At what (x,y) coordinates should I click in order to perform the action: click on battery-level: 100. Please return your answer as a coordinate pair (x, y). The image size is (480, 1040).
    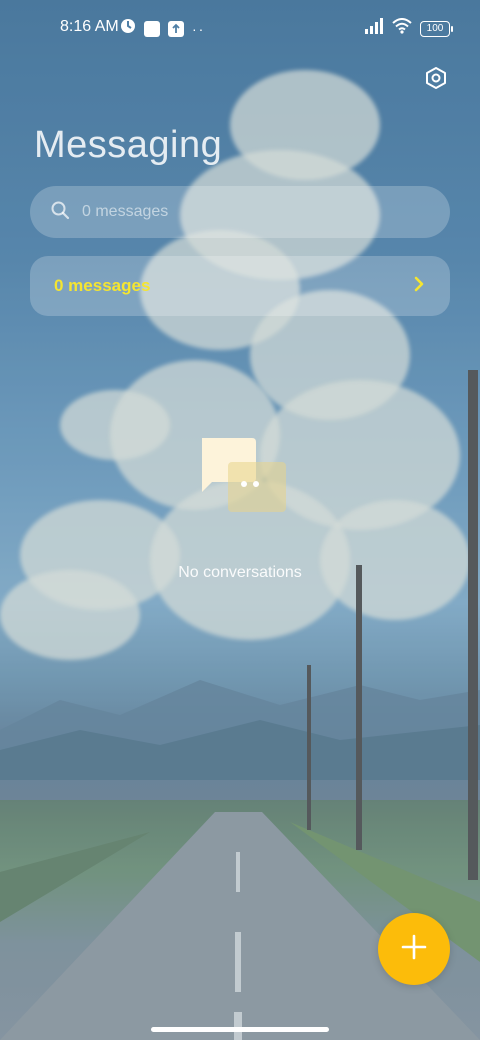
    Looking at the image, I should click on (435, 28).